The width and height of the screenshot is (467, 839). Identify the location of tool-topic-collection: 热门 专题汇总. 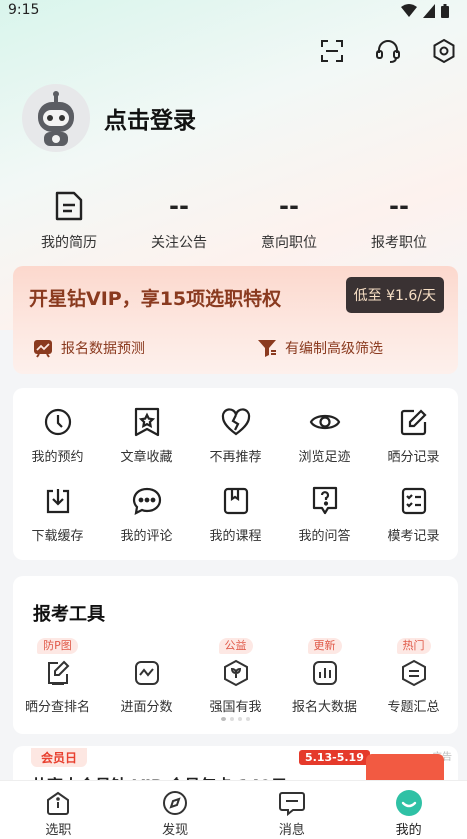
(413, 674).